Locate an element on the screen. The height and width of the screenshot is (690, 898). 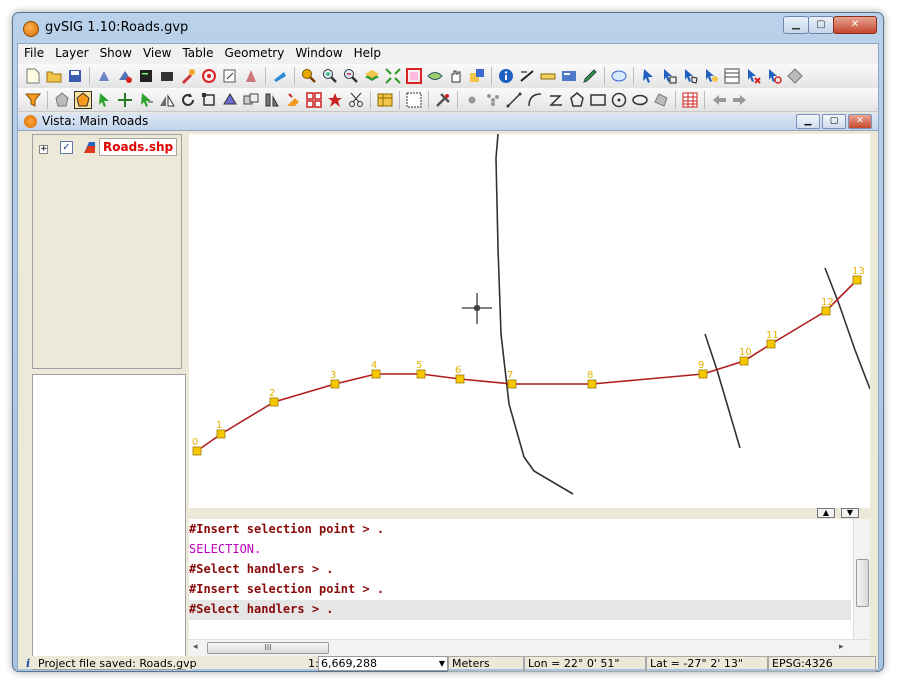
menu-window: Window is located at coordinates (318, 54).